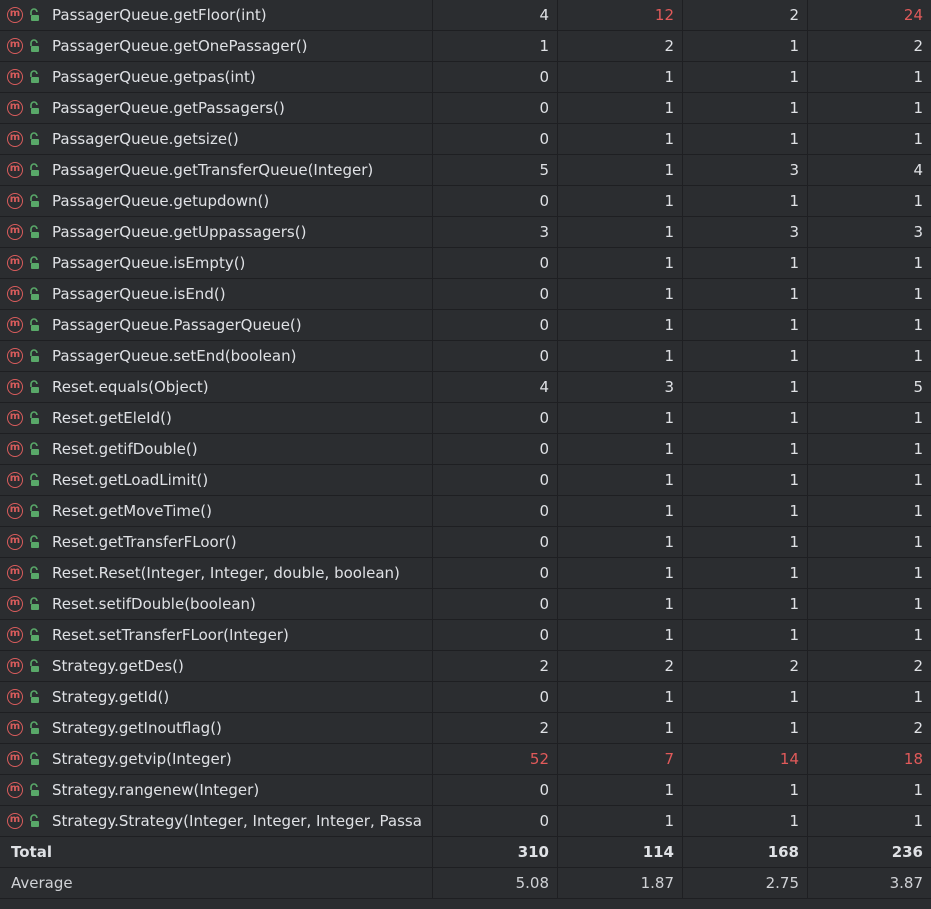  Describe the element at coordinates (465, 511) in the screenshot. I see `table-row: m Reset.getMoveTime() 0 1 1 1` at that location.